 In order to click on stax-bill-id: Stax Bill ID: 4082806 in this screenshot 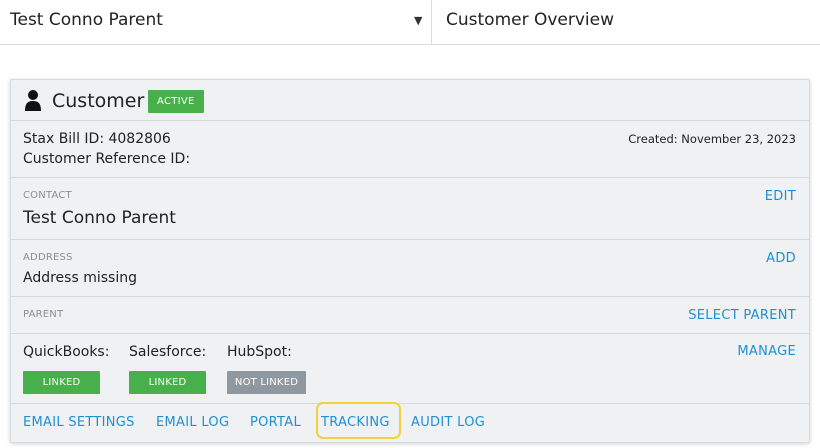, I will do `click(97, 139)`.